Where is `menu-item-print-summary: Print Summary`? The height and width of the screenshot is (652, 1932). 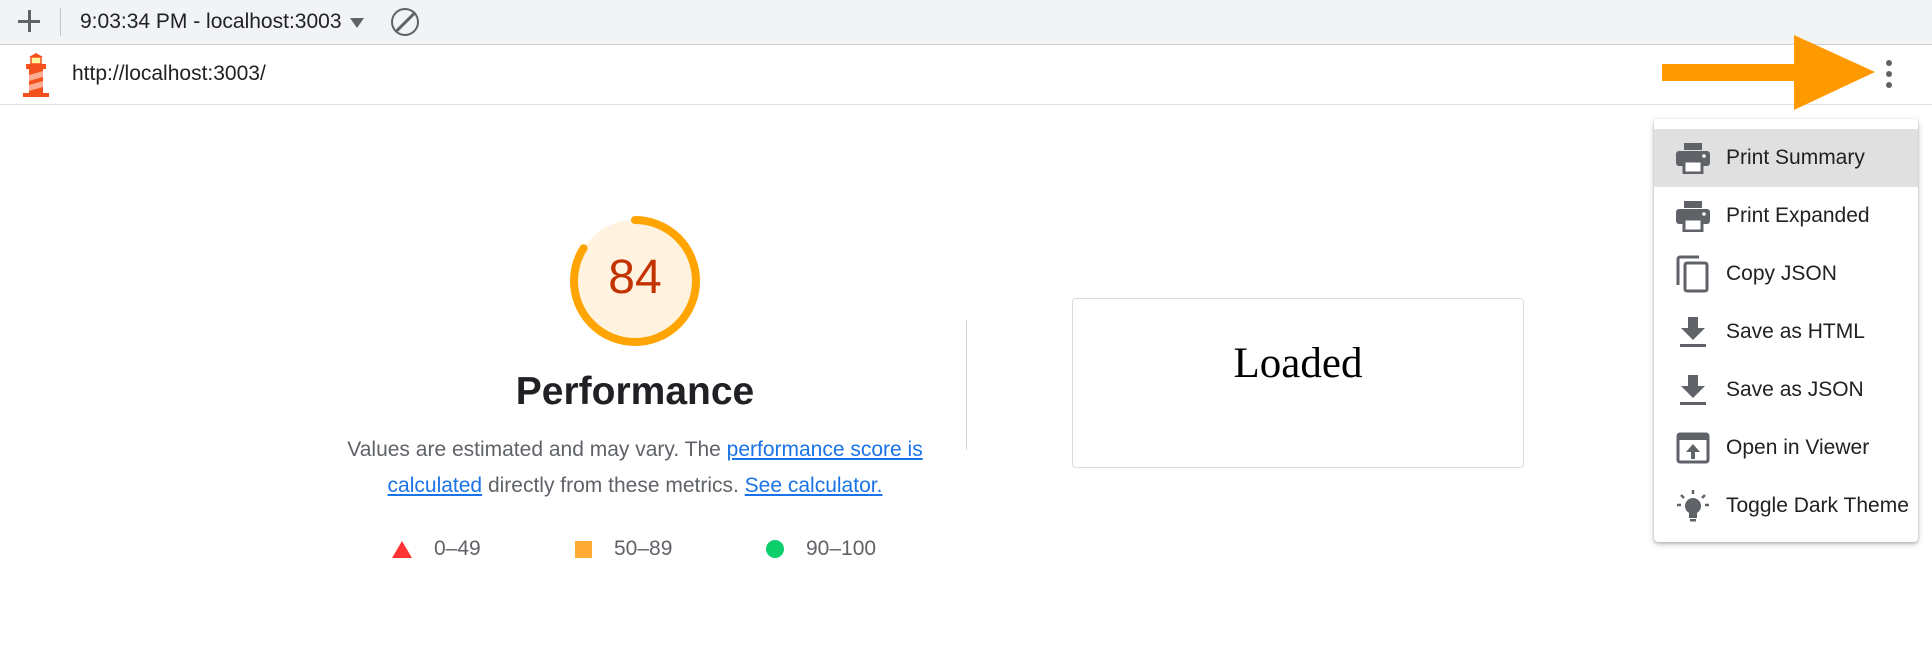 menu-item-print-summary: Print Summary is located at coordinates (1786, 158).